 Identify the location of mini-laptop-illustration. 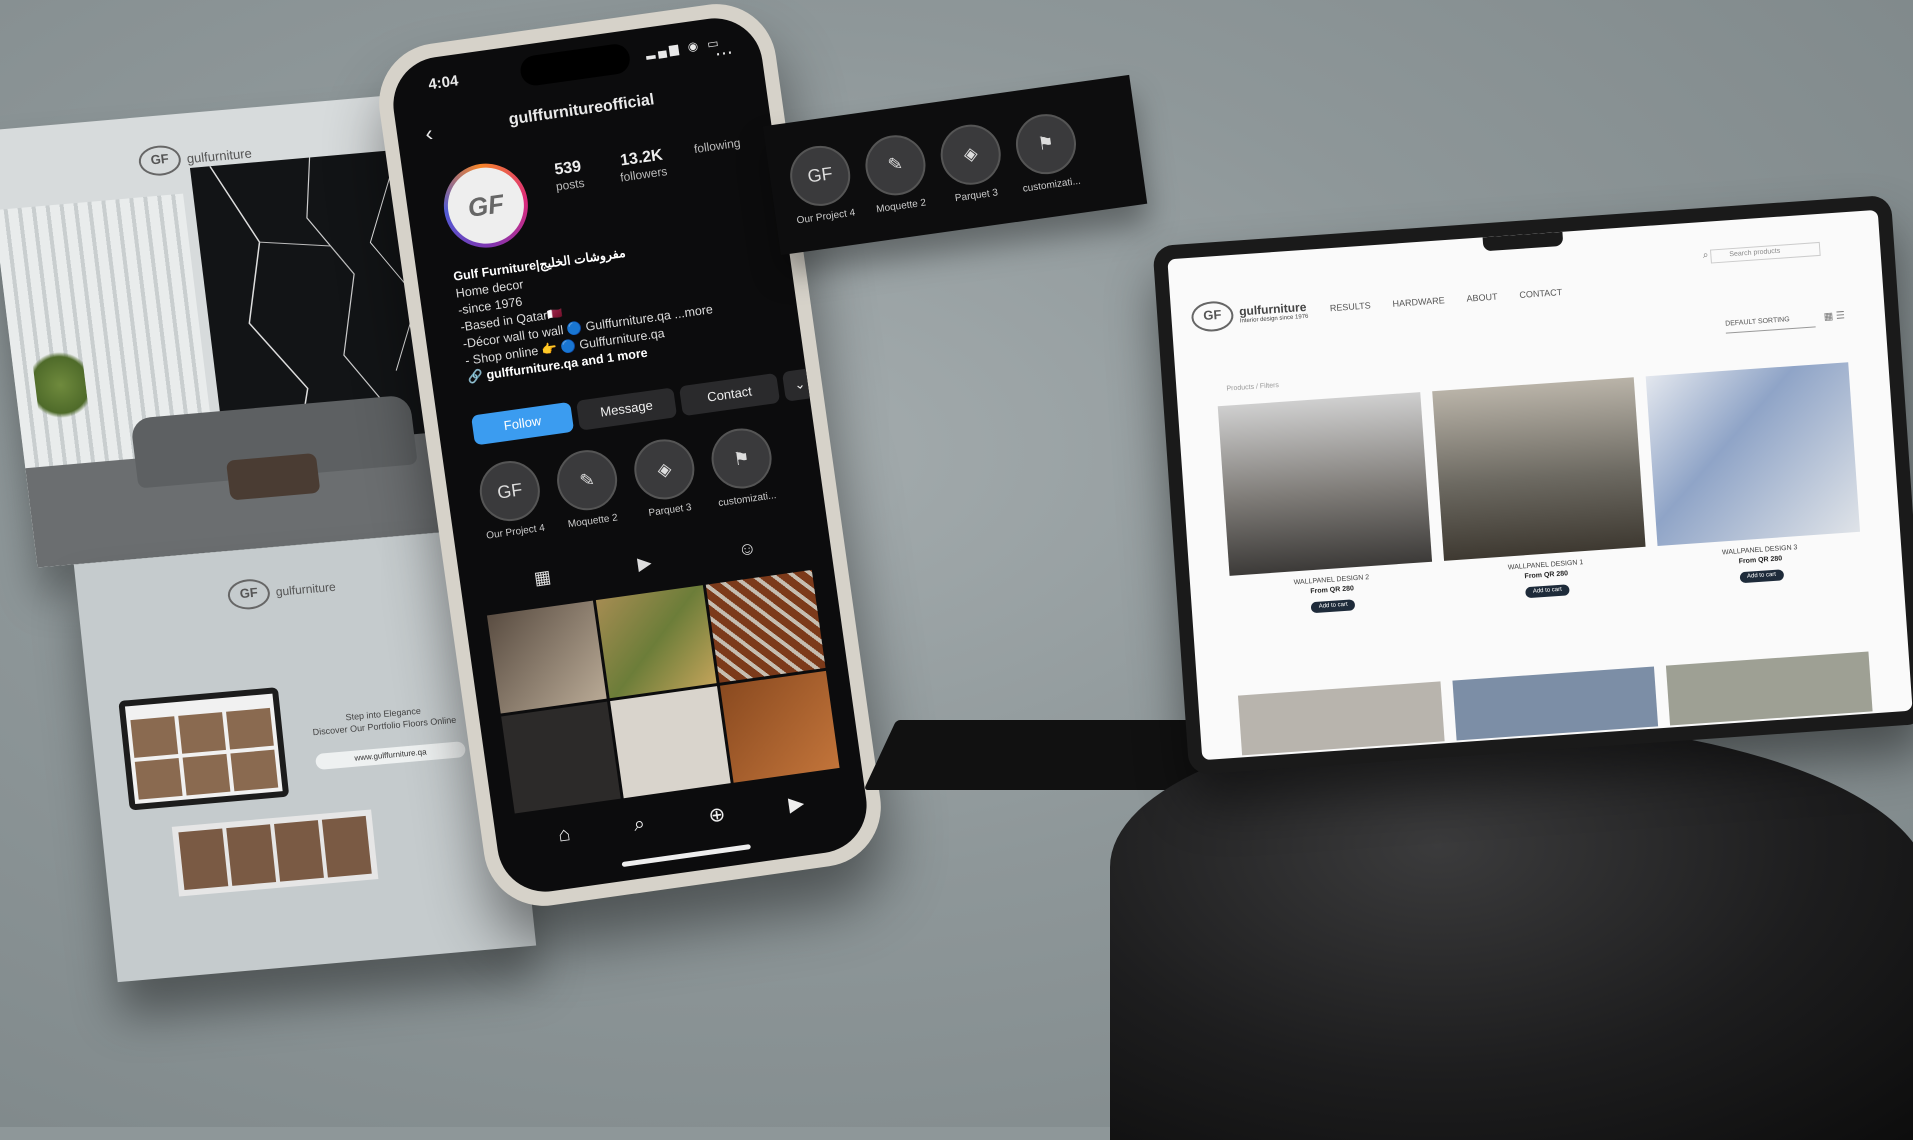
(204, 749).